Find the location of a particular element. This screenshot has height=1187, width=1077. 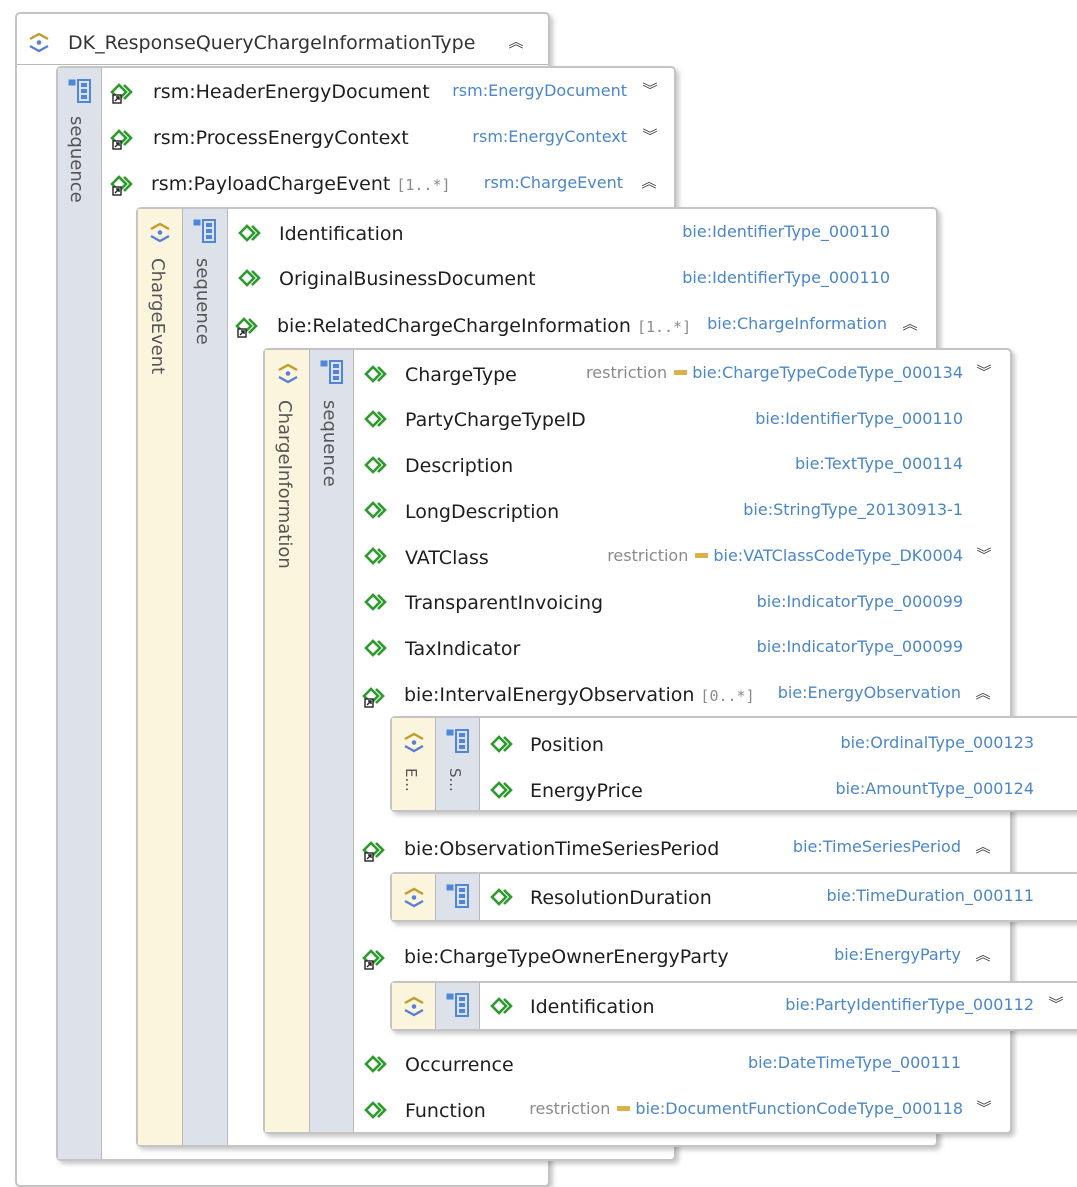

element-payload-charge-event: rsm:PayloadChargeEvent [1..*] is located at coordinates (301, 184).